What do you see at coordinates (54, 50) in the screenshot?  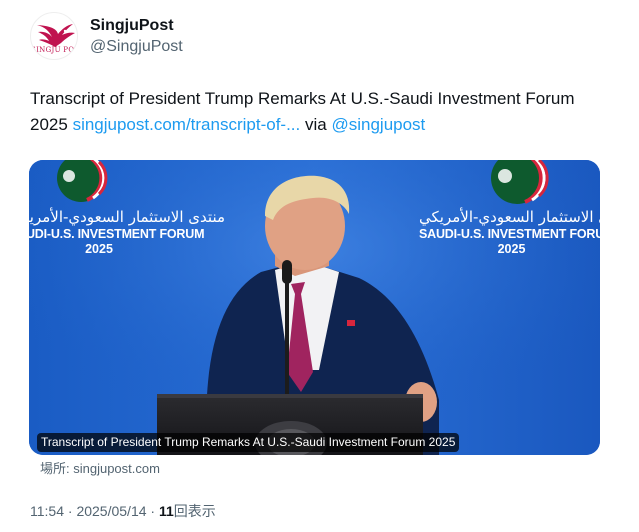 I see `avatar-logo-text: SINGJU POST` at bounding box center [54, 50].